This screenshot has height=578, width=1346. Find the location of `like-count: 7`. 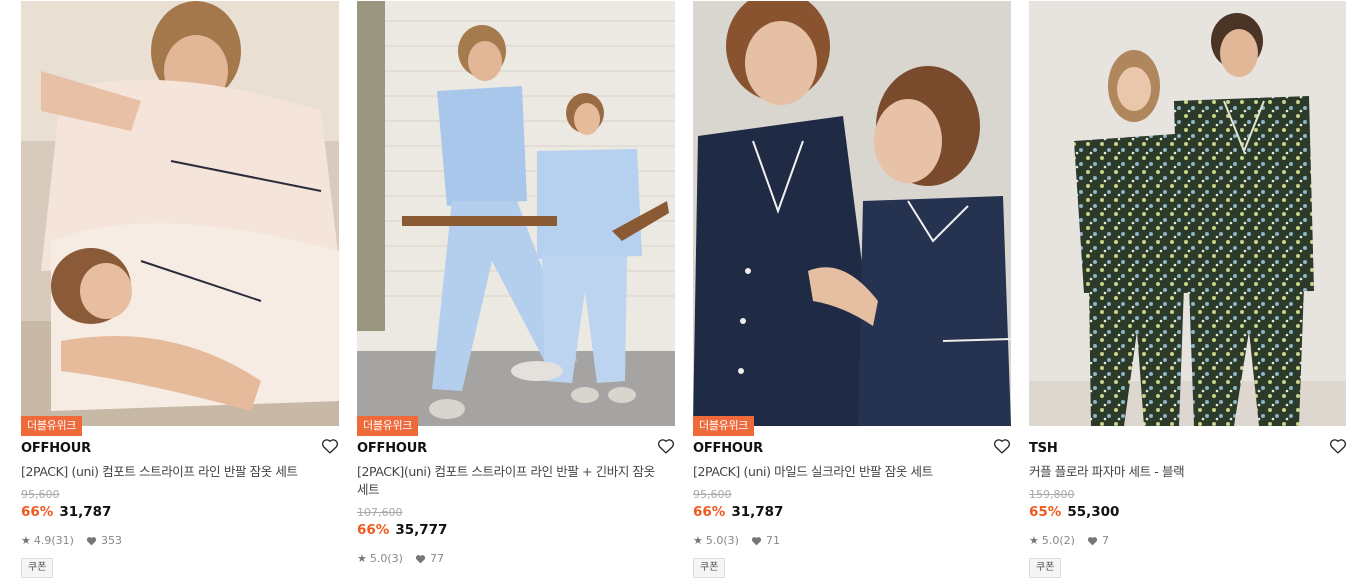

like-count: 7 is located at coordinates (1105, 540).